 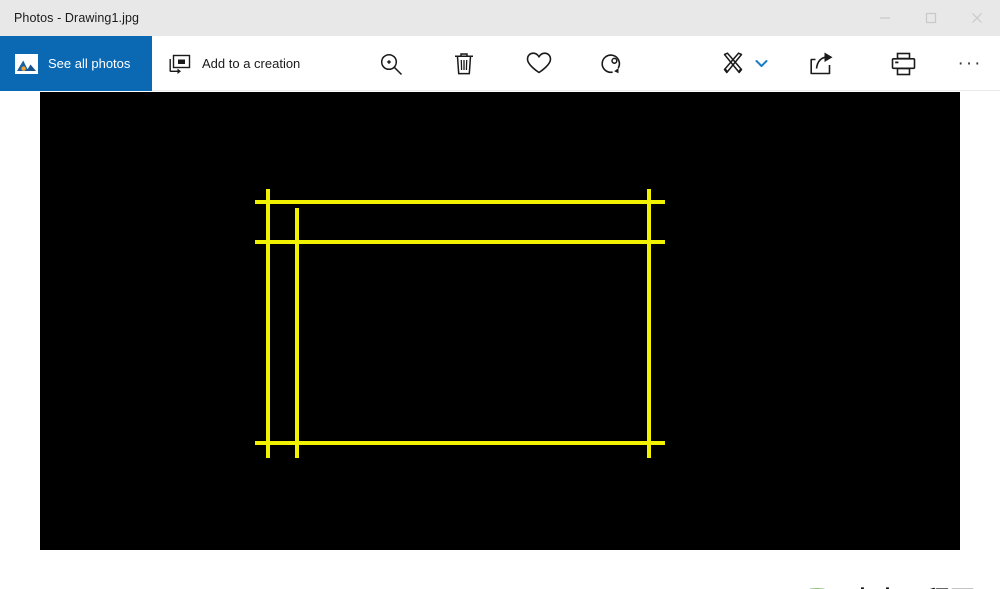 I want to click on close-button, so click(x=977, y=18).